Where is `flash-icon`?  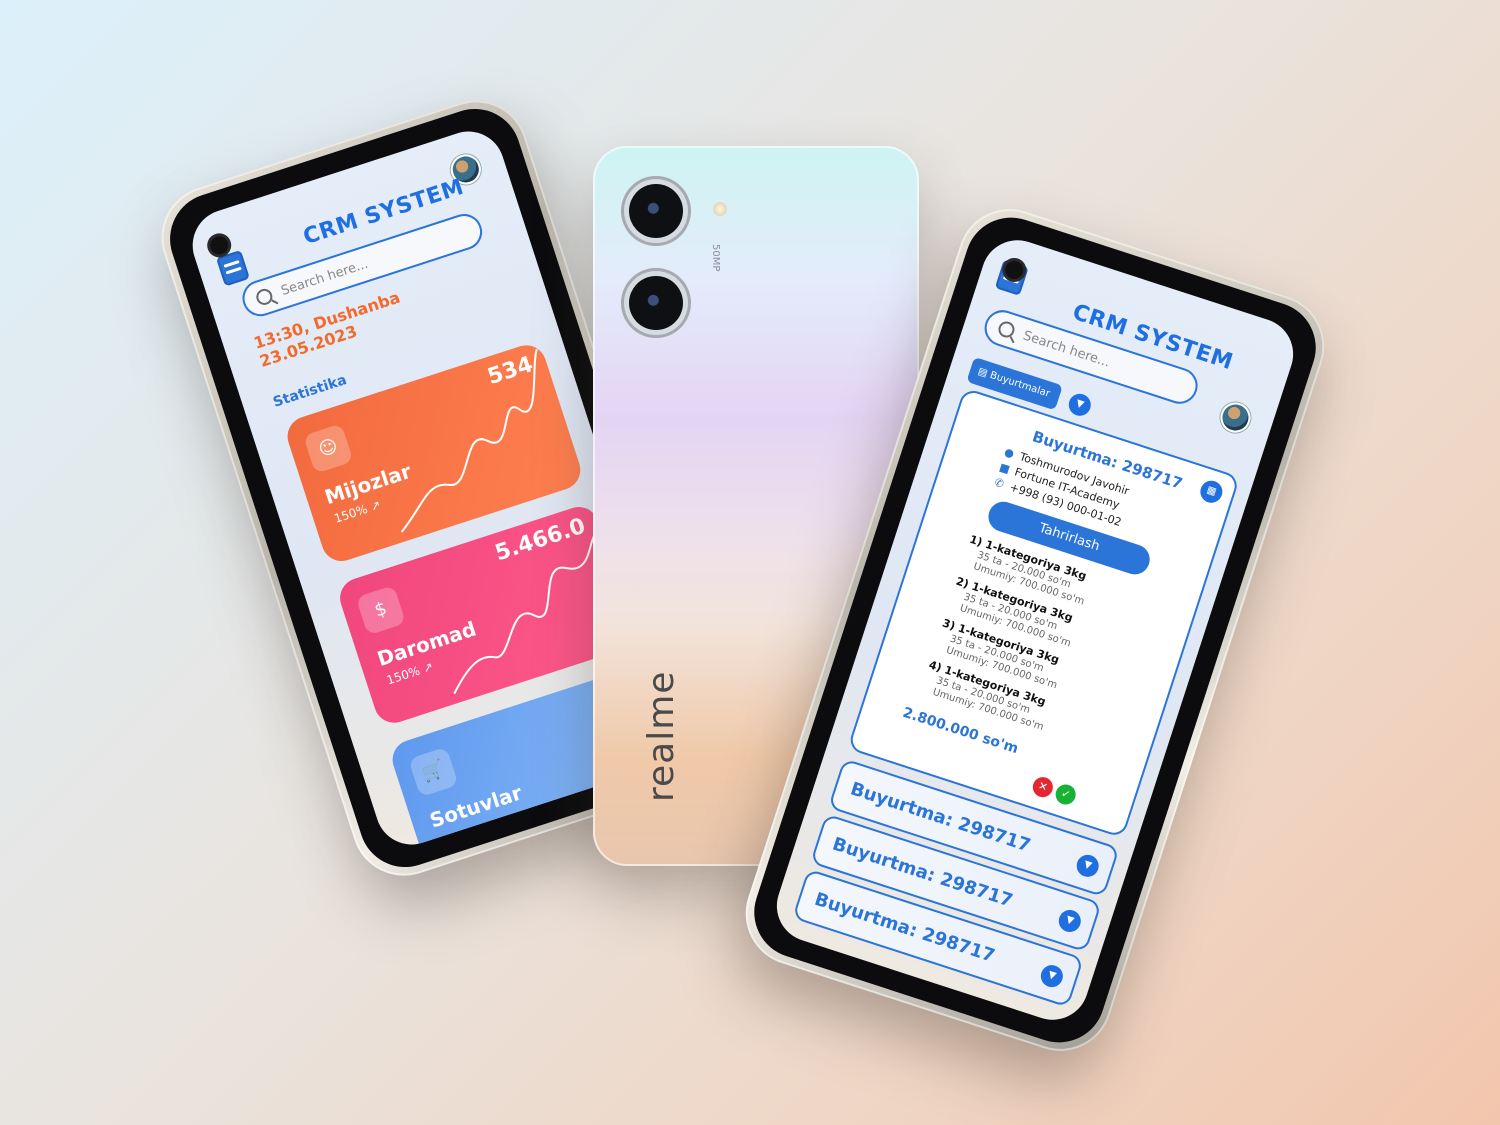 flash-icon is located at coordinates (720, 209).